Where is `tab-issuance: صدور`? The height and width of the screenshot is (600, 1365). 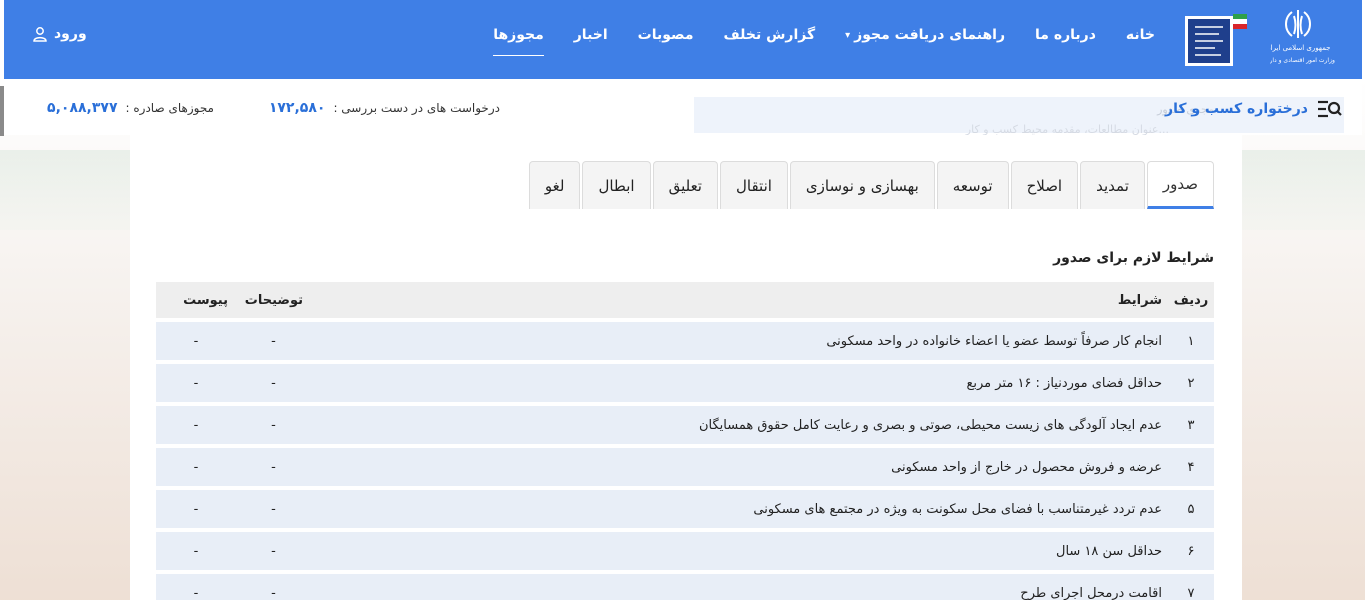
tab-issuance: صدور is located at coordinates (1180, 185).